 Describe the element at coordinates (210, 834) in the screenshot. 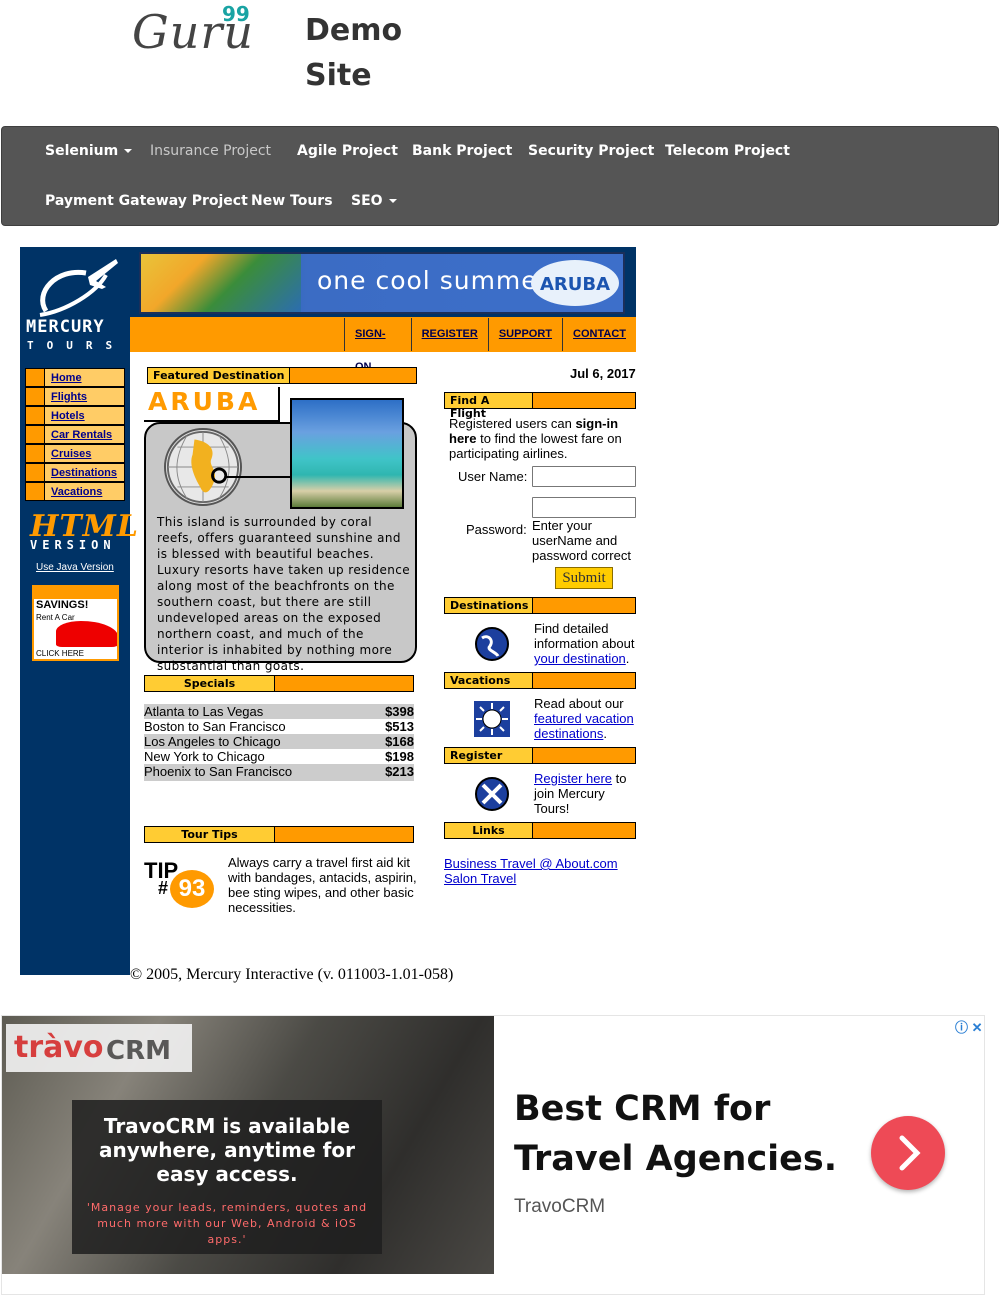

I see `tour-tips-label: Tour Tips` at that location.